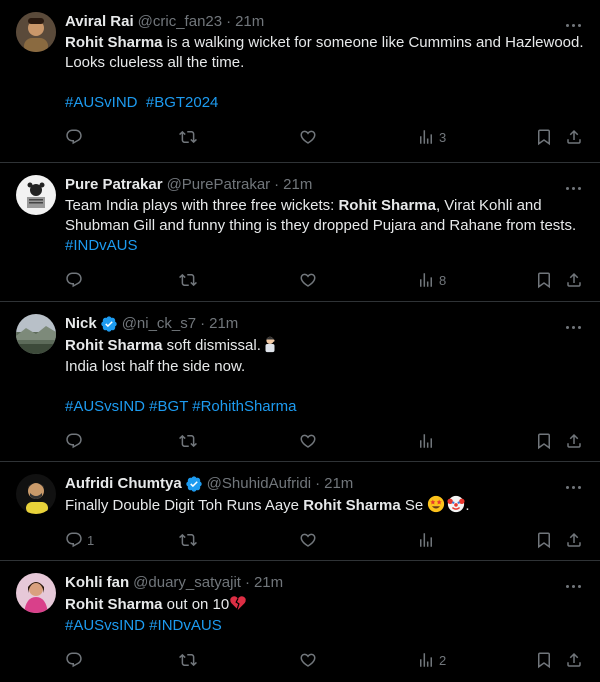 The height and width of the screenshot is (682, 600). What do you see at coordinates (324, 540) in the screenshot?
I see `tweet-actions: 1` at bounding box center [324, 540].